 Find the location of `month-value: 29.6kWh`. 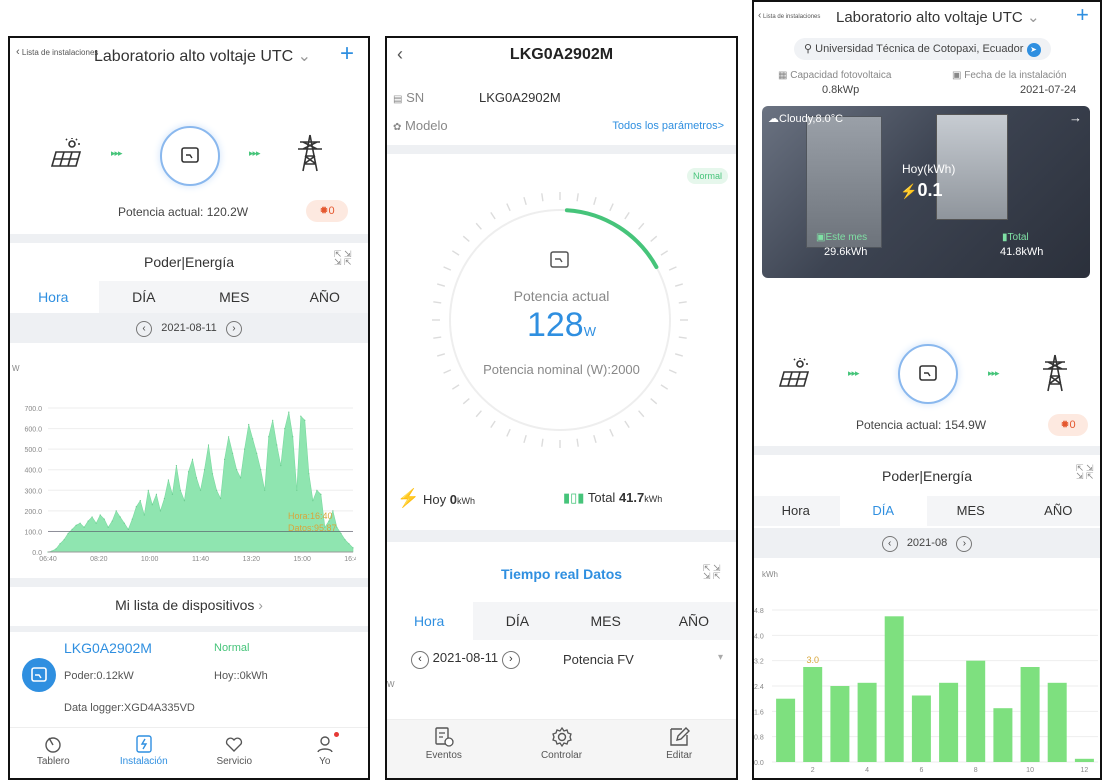

month-value: 29.6kWh is located at coordinates (846, 252).